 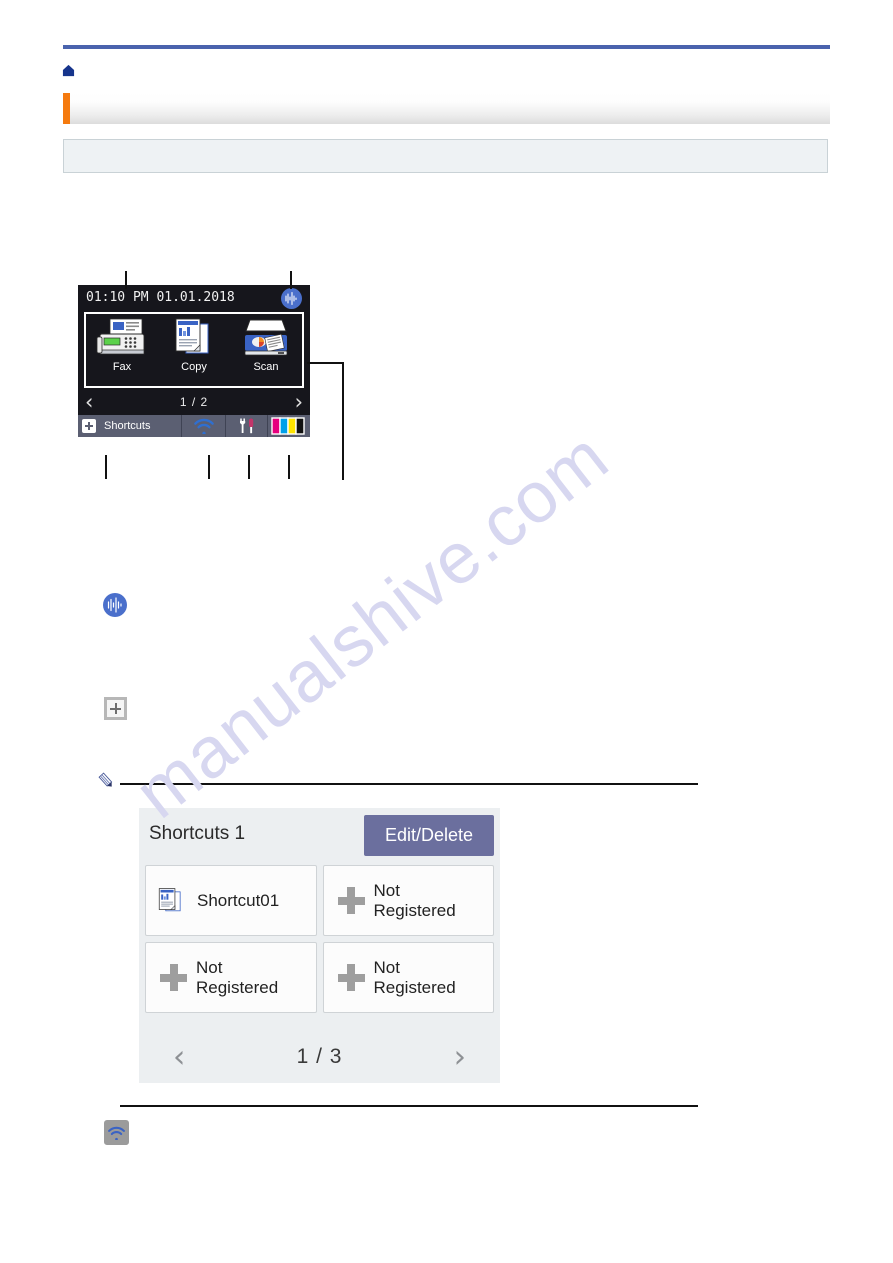 I want to click on lcd-app-label-scan: Scan, so click(x=266, y=367).